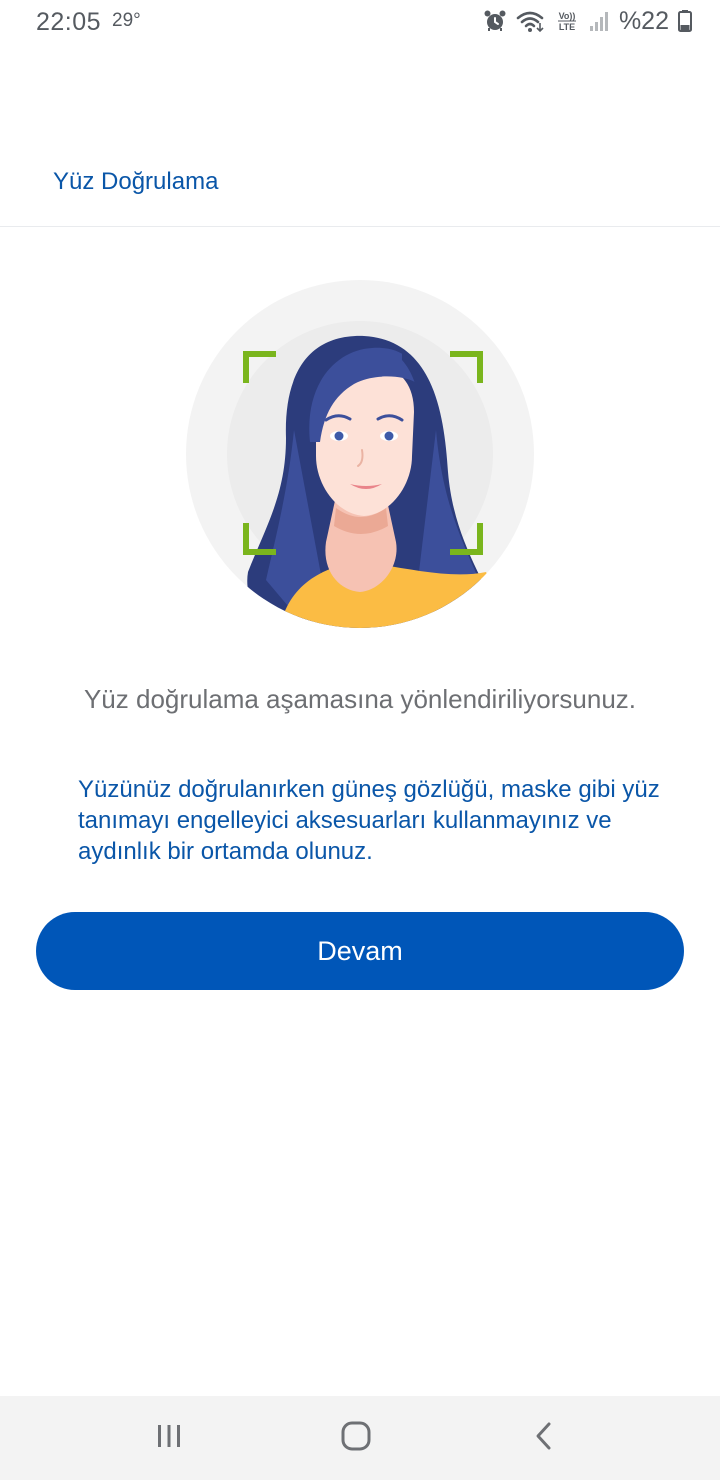  What do you see at coordinates (360, 951) in the screenshot?
I see `continue-button: Devam` at bounding box center [360, 951].